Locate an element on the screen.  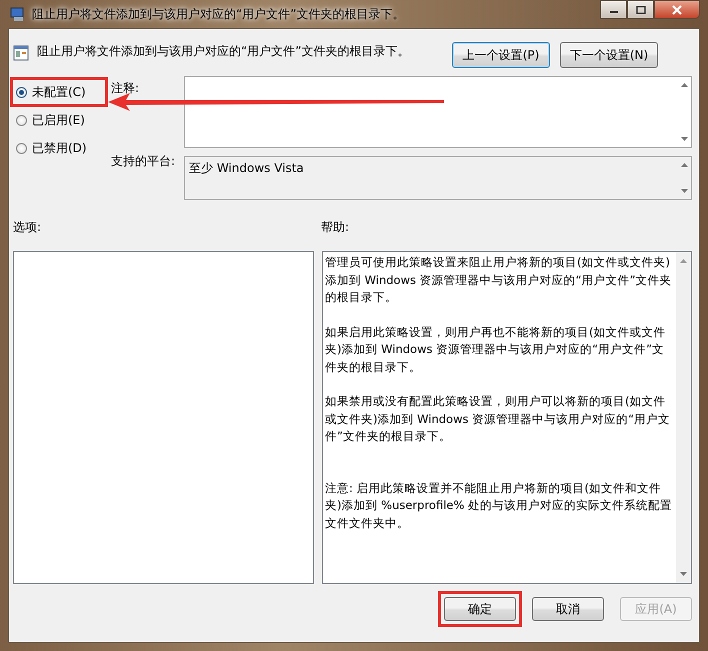
radio-label: 已启用(E) is located at coordinates (58, 120).